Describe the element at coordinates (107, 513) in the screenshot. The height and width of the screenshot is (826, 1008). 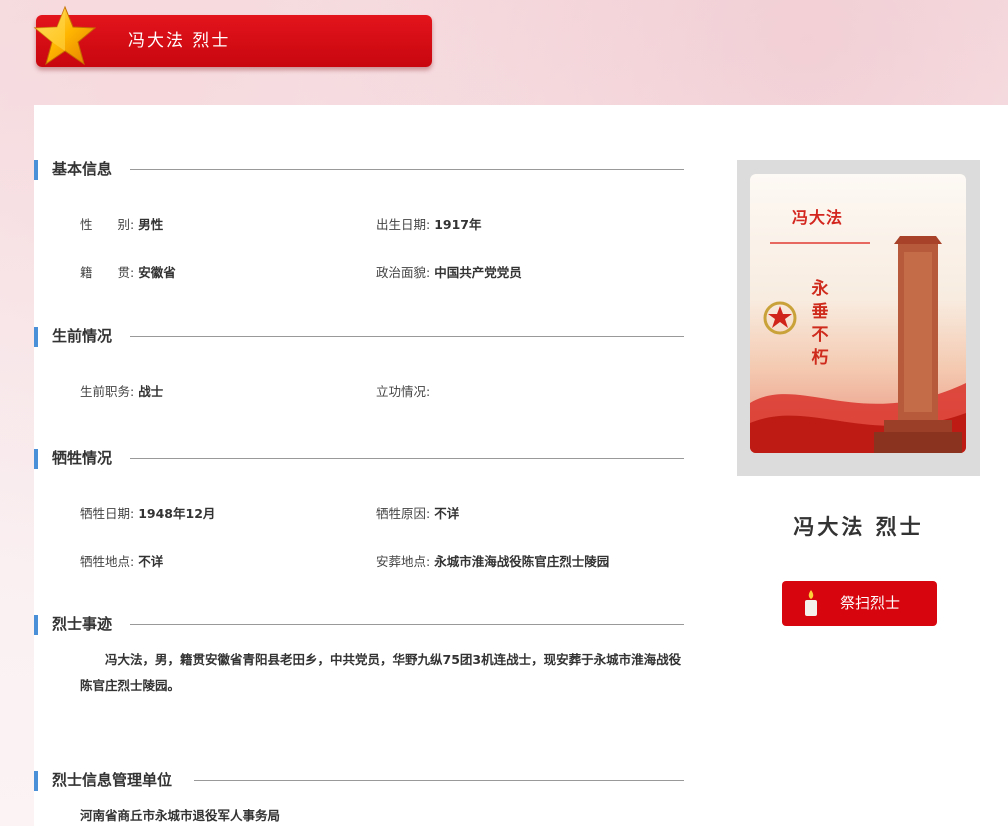
I see `field-label: 牺牲日期:` at that location.